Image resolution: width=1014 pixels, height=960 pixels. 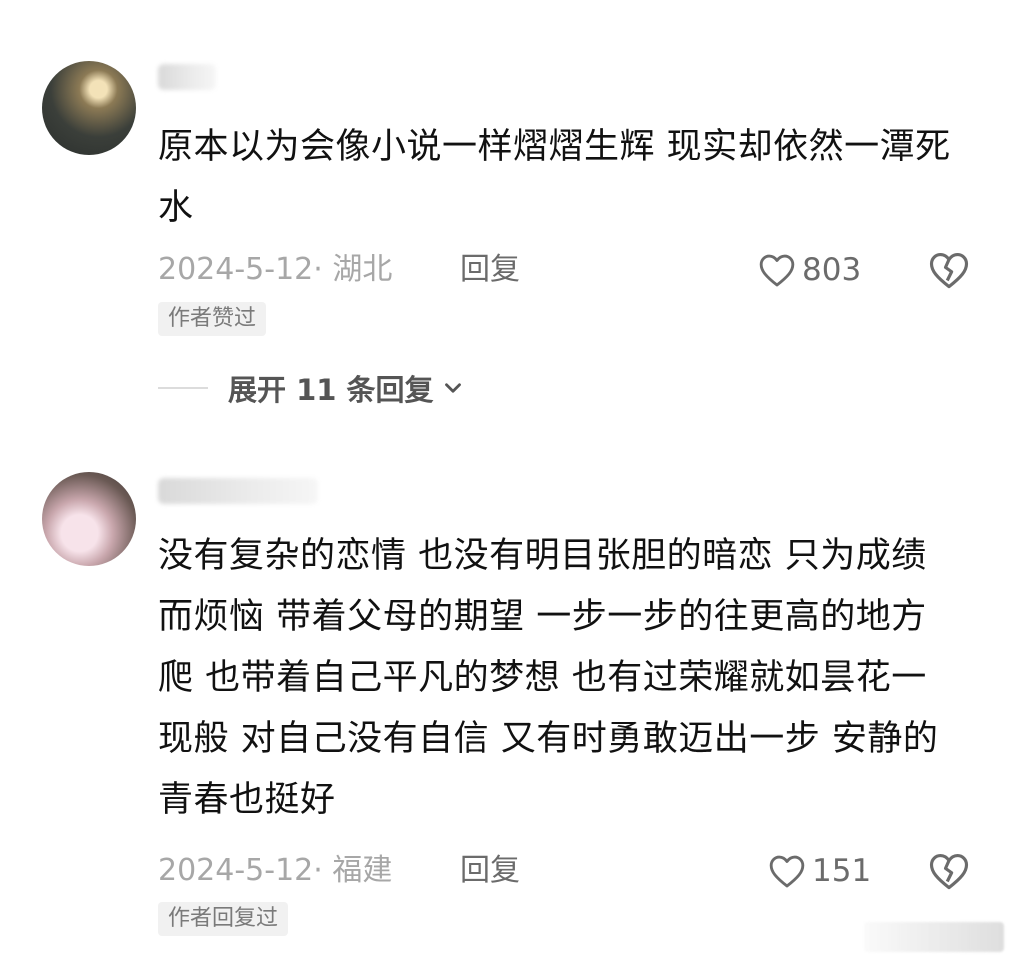 What do you see at coordinates (832, 270) in the screenshot?
I see `like-count: 803` at bounding box center [832, 270].